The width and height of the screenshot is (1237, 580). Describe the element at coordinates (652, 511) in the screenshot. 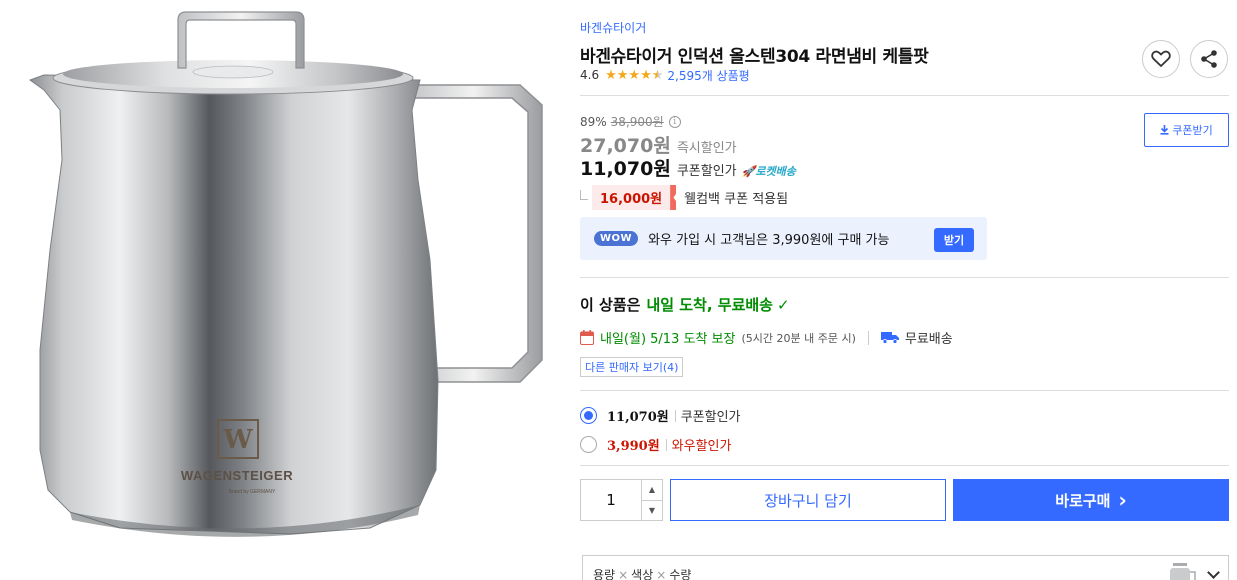

I see `quantity-down-icon: ▼` at that location.